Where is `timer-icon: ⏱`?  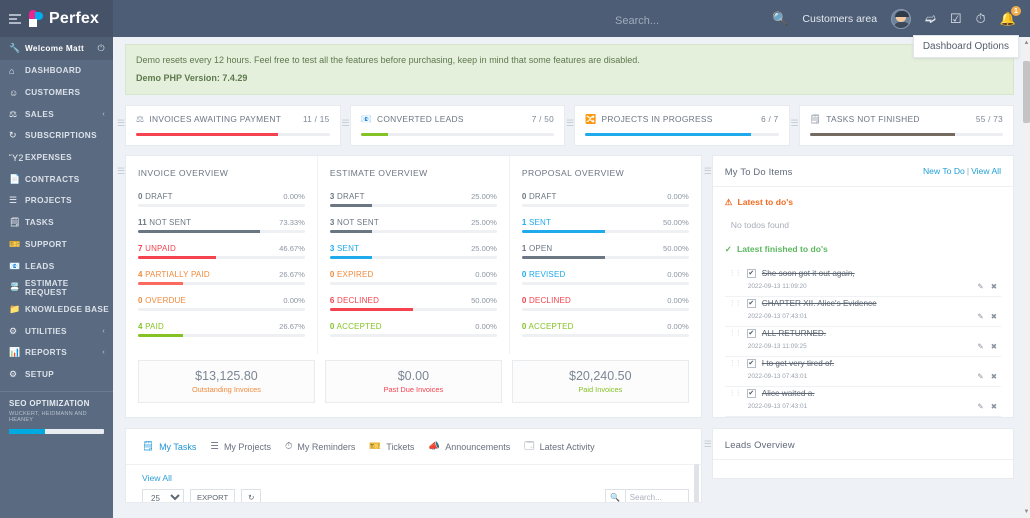 timer-icon: ⏱ is located at coordinates (981, 18).